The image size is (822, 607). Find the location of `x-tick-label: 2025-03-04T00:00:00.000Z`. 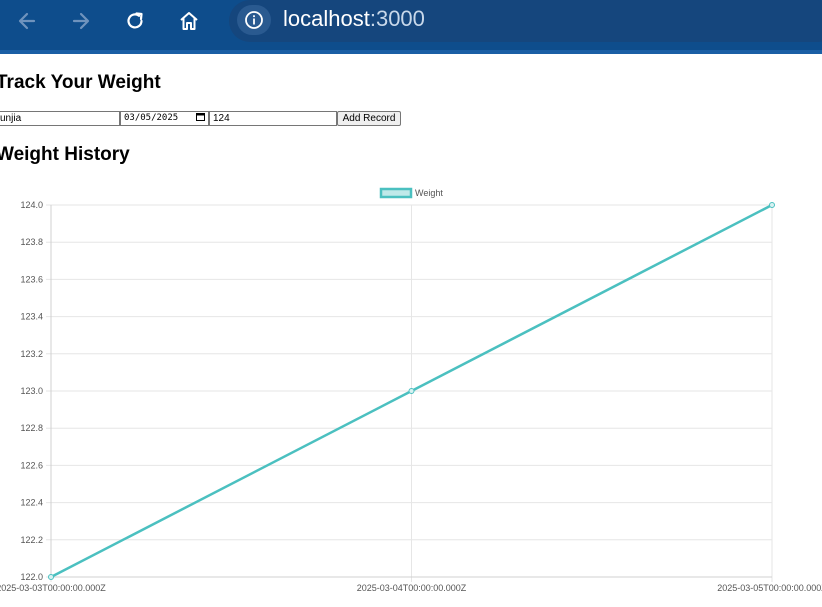

x-tick-label: 2025-03-04T00:00:00.000Z is located at coordinates (412, 588).